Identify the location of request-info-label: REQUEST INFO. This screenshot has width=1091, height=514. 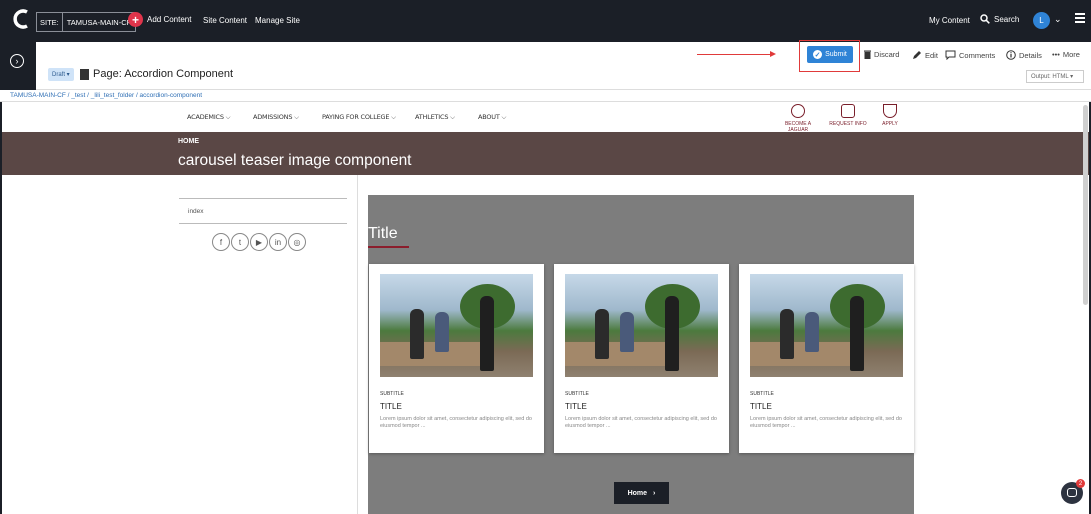
(848, 124).